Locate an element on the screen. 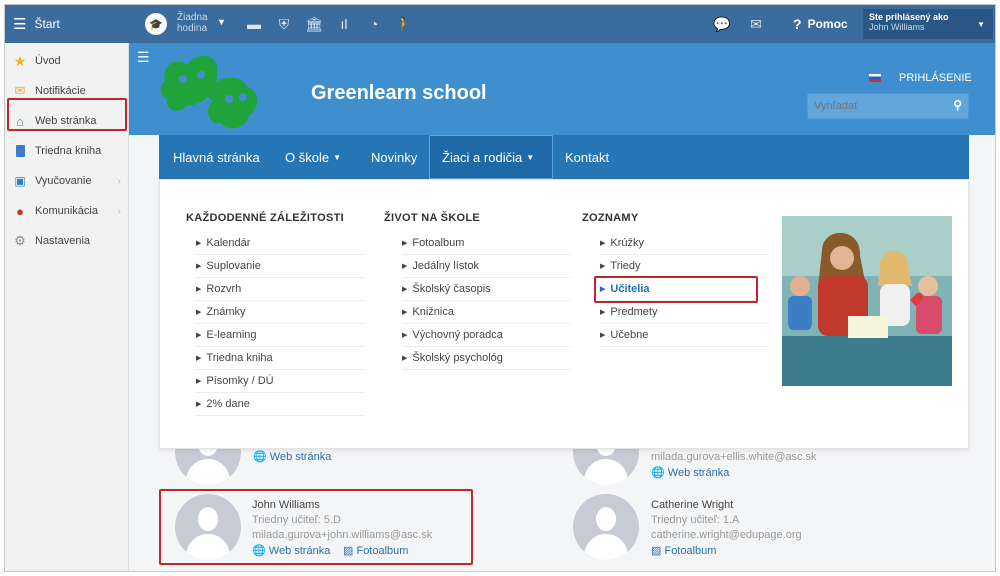 This screenshot has width=1000, height=576. nav-o-skole: O škole ▼ is located at coordinates (313, 157).